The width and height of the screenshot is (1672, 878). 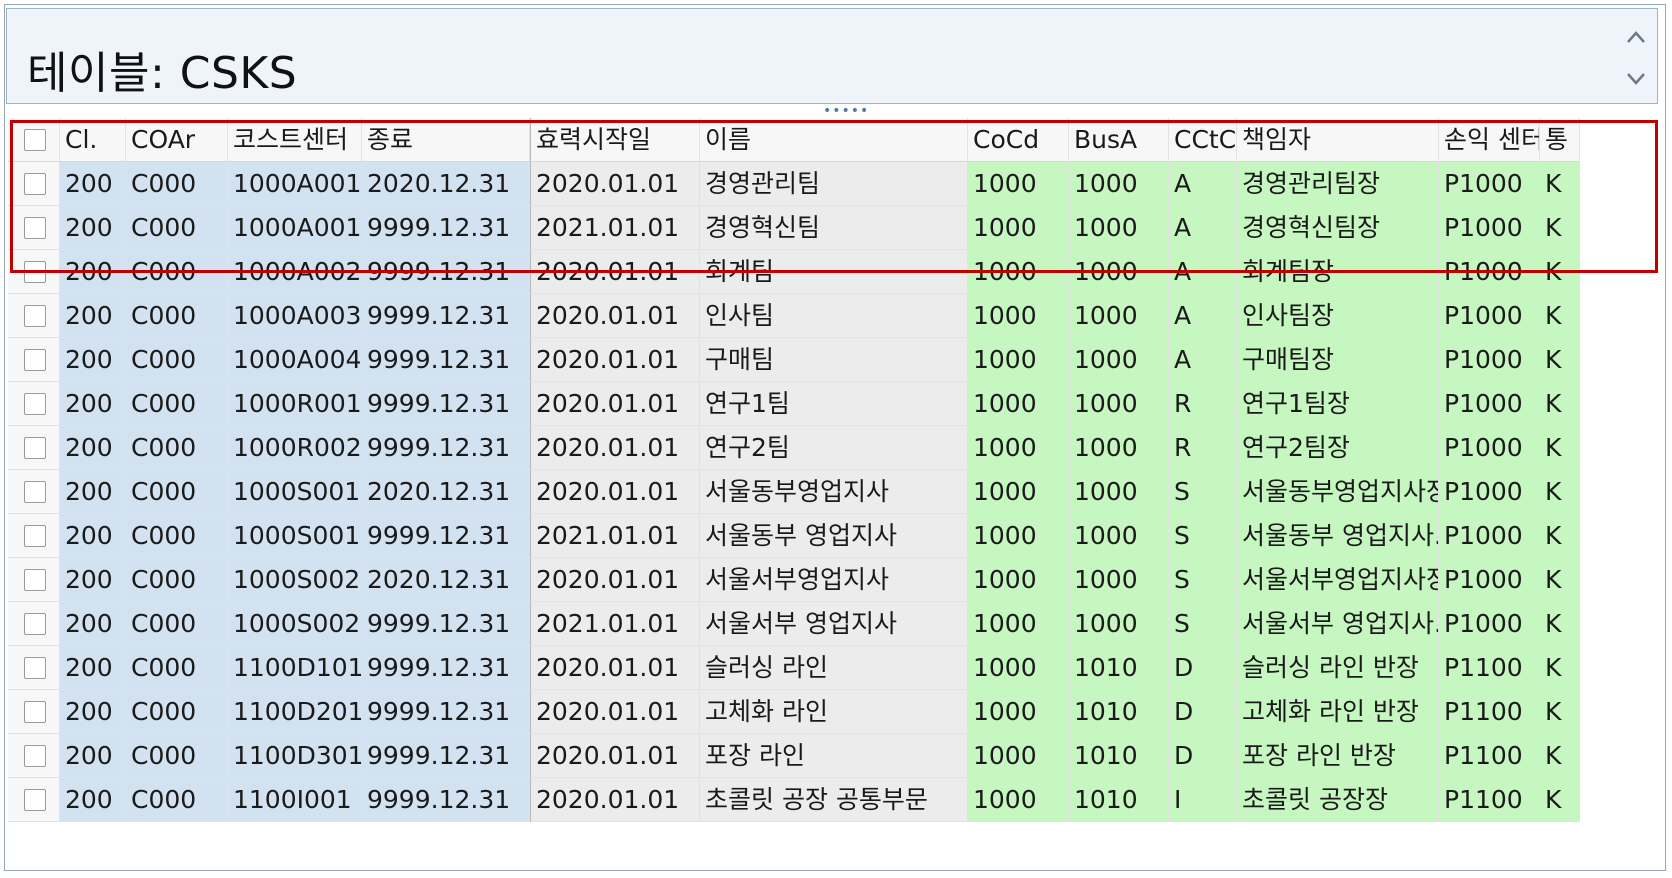 What do you see at coordinates (1636, 78) in the screenshot?
I see `chevron-down-icon` at bounding box center [1636, 78].